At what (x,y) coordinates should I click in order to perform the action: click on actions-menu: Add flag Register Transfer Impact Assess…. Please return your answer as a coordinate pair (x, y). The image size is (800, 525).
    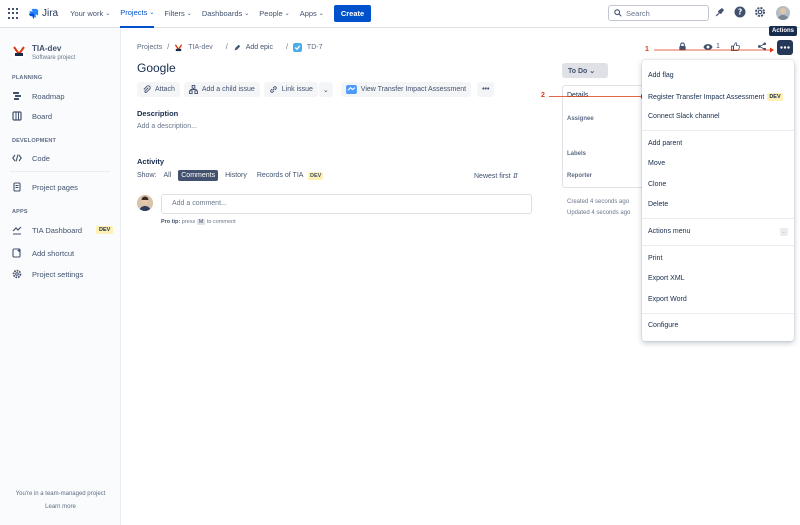
    Looking at the image, I should click on (718, 200).